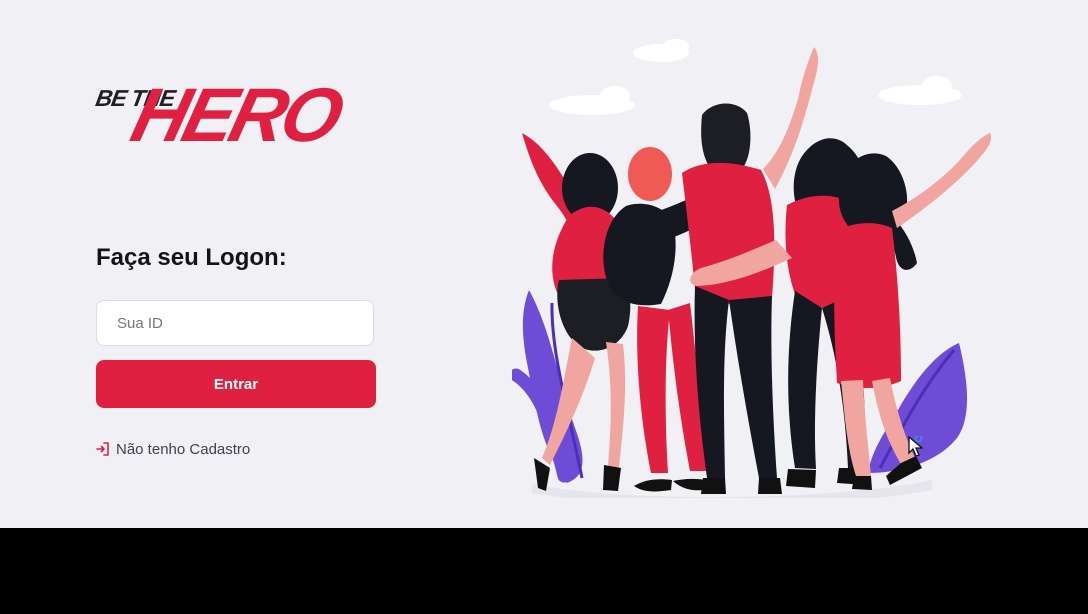 Image resolution: width=1088 pixels, height=614 pixels. What do you see at coordinates (103, 449) in the screenshot?
I see `log-in-icon` at bounding box center [103, 449].